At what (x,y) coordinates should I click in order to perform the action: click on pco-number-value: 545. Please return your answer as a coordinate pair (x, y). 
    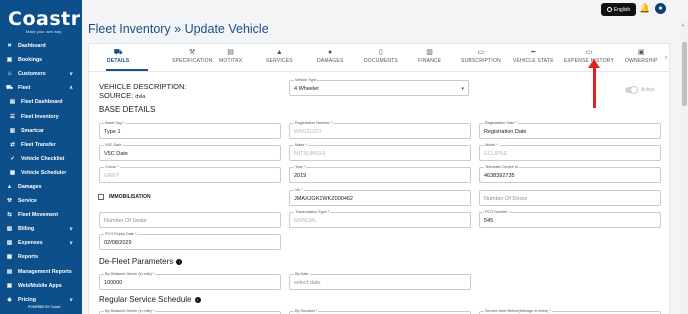
    Looking at the image, I should click on (489, 221).